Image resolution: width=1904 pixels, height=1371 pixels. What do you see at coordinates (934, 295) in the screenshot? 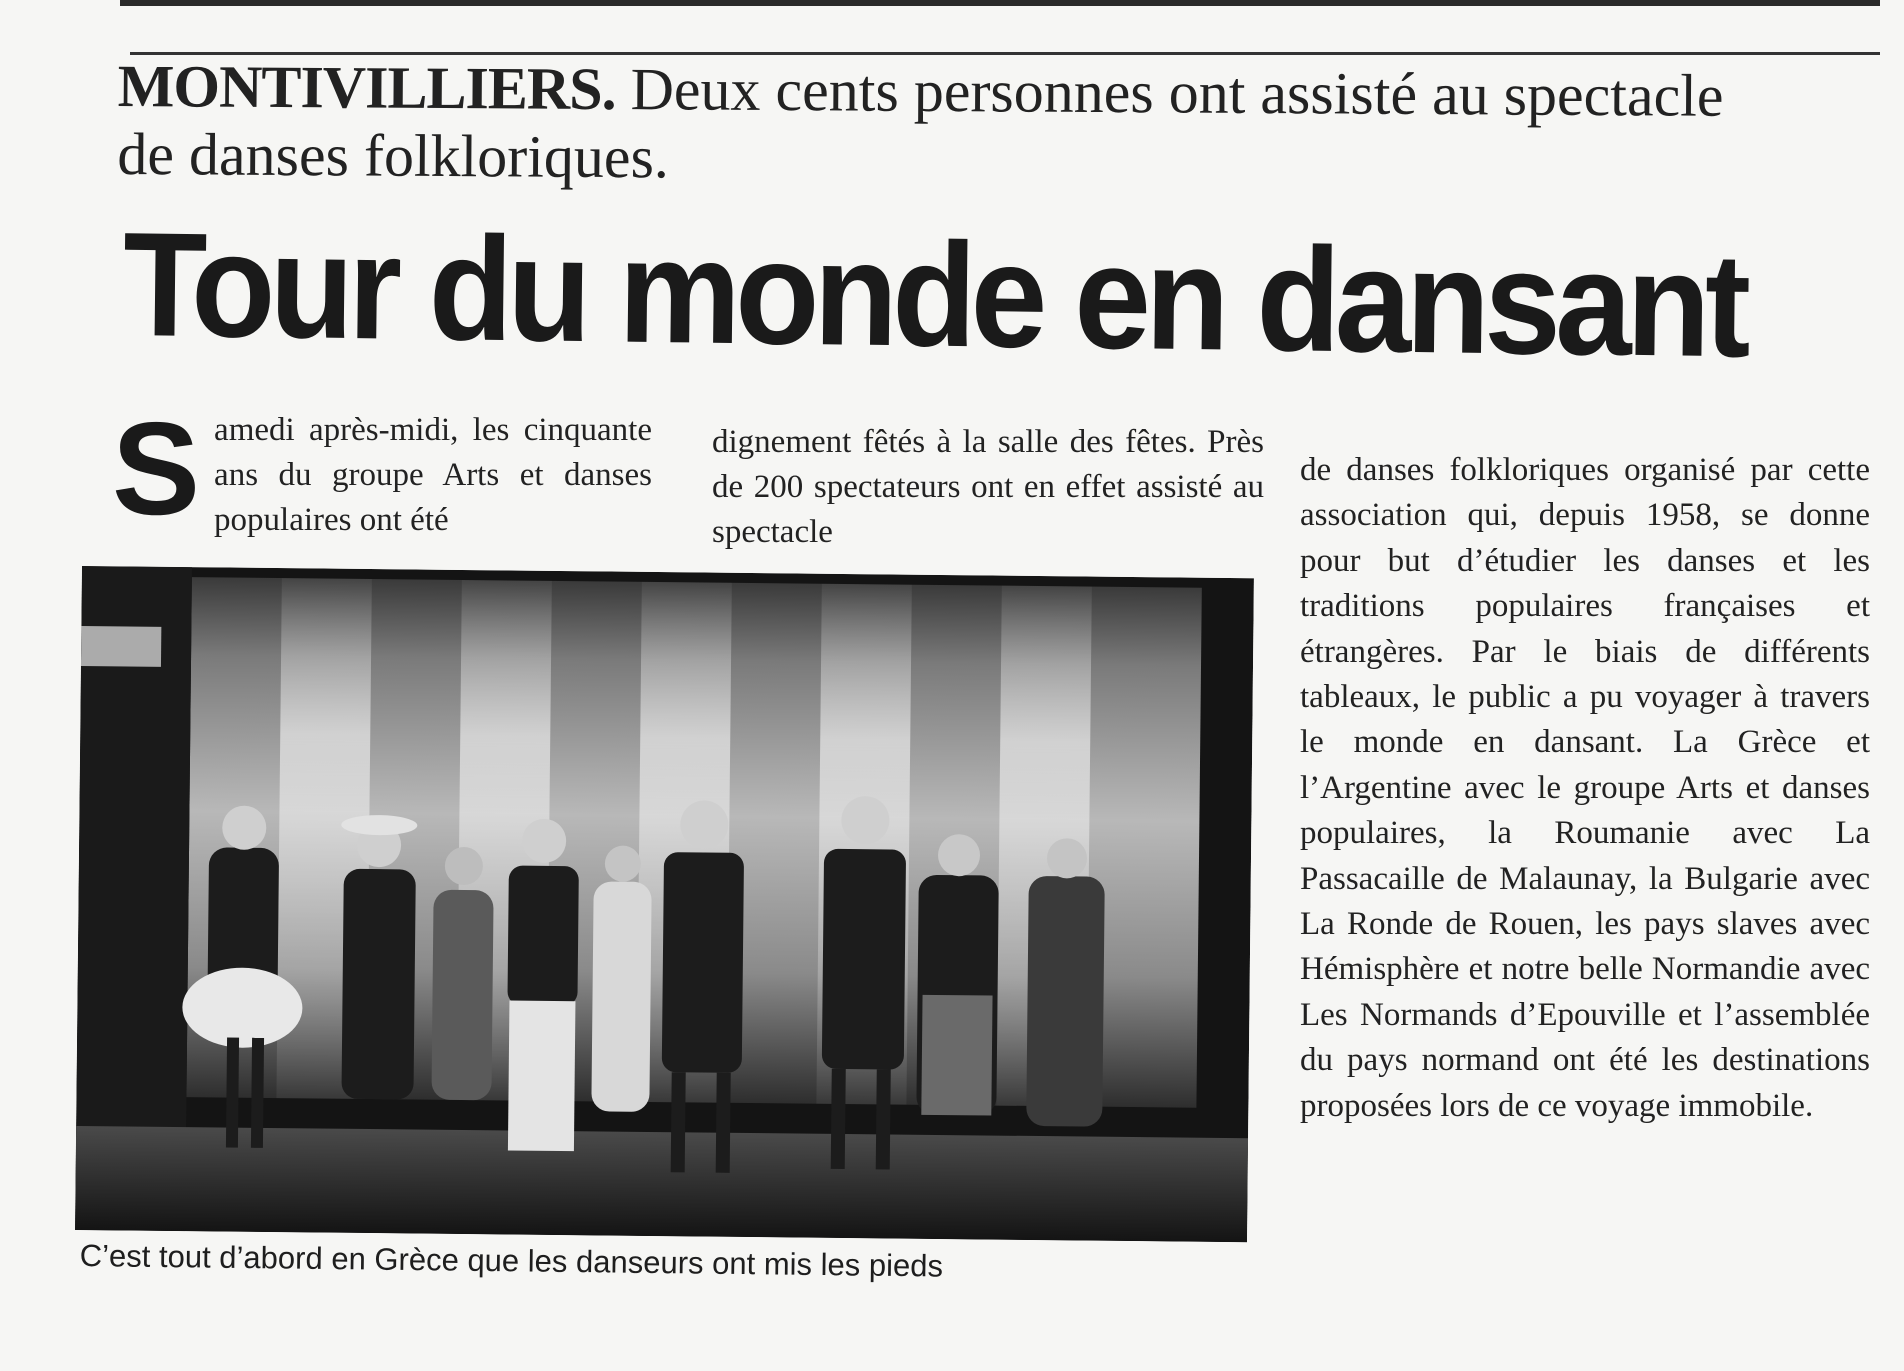
I see `headline: Tour du monde en dansant` at bounding box center [934, 295].